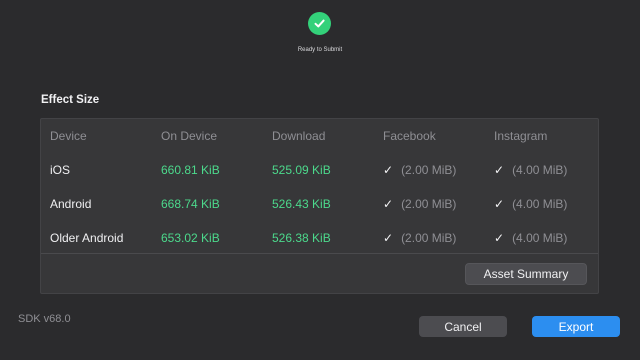 The height and width of the screenshot is (360, 640). What do you see at coordinates (576, 326) in the screenshot?
I see `export-button: Export` at bounding box center [576, 326].